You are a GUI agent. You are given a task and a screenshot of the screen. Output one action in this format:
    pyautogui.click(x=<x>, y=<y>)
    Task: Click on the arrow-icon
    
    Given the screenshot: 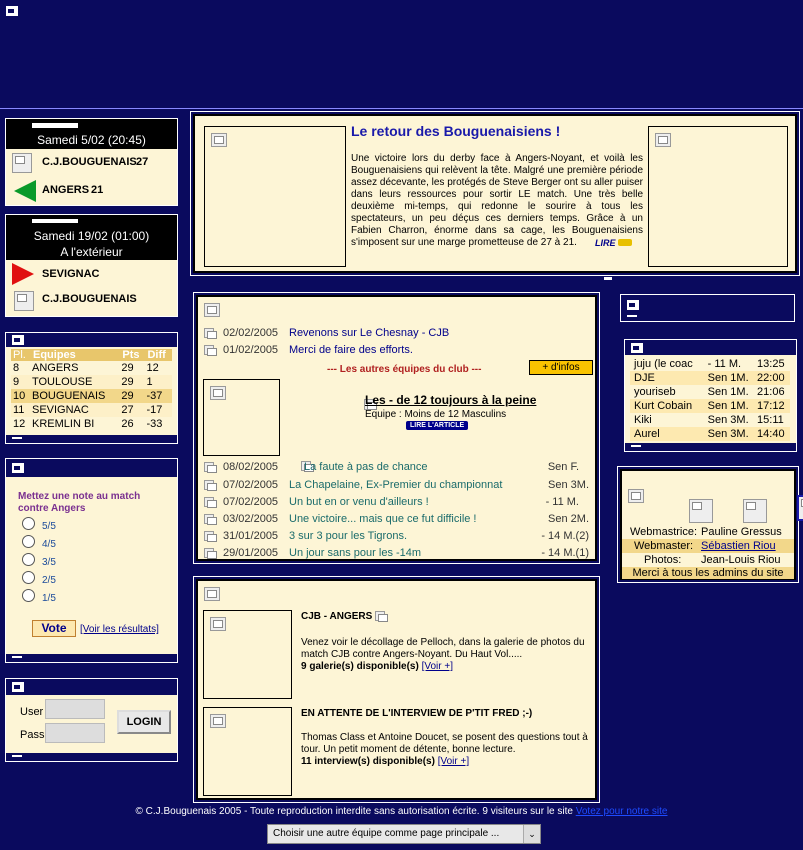 What is the action you would take?
    pyautogui.click(x=624, y=242)
    